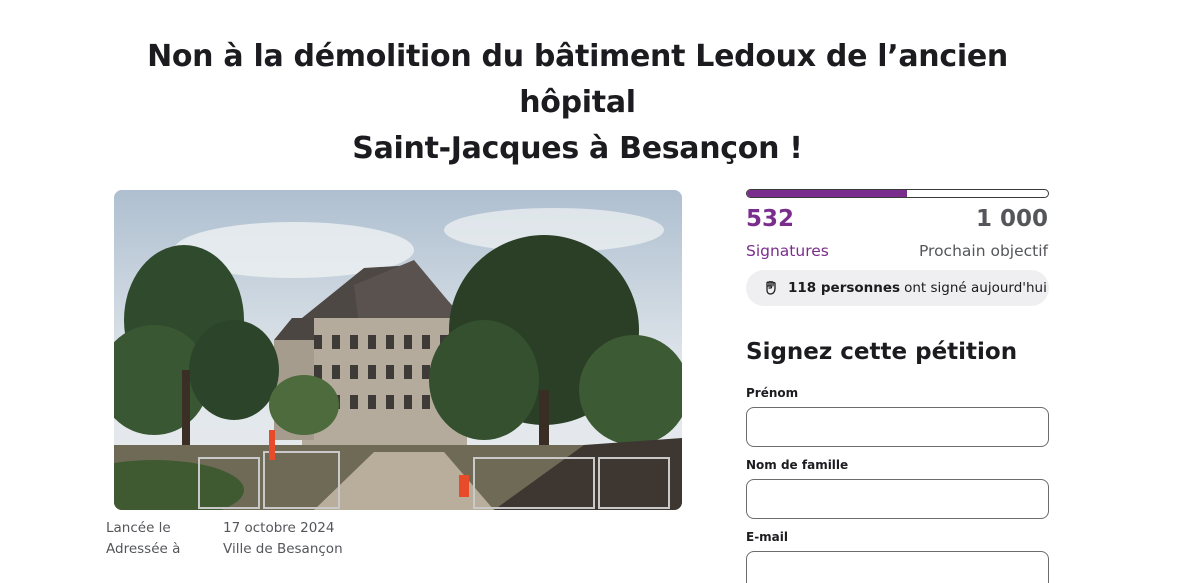 The height and width of the screenshot is (583, 1200). What do you see at coordinates (983, 251) in the screenshot?
I see `goal-label: Prochain objectif` at bounding box center [983, 251].